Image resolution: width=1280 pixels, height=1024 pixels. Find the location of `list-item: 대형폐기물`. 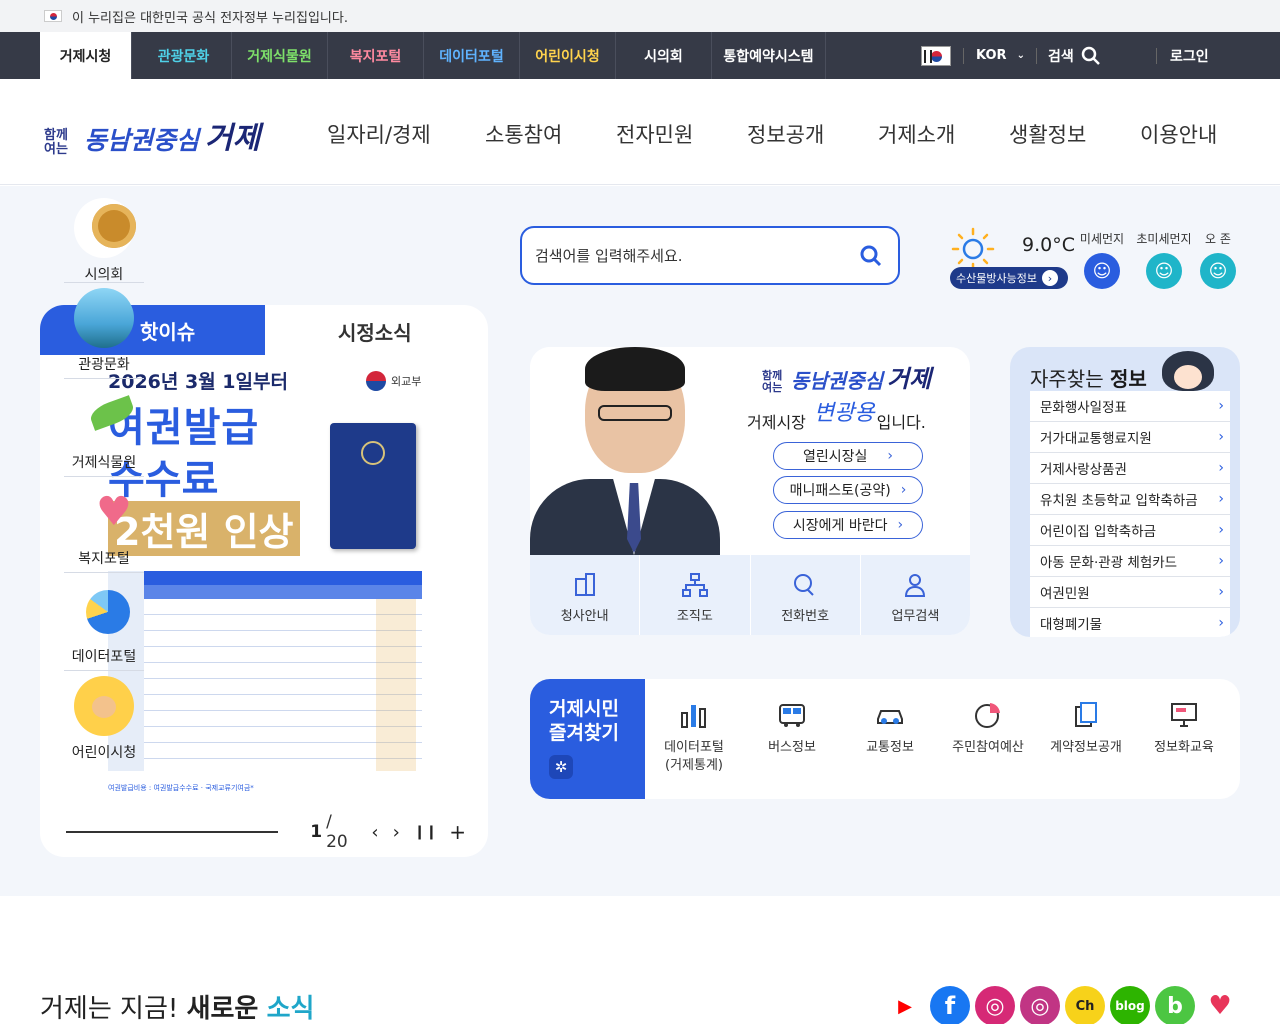

list-item: 대형폐기물 is located at coordinates (1130, 622).